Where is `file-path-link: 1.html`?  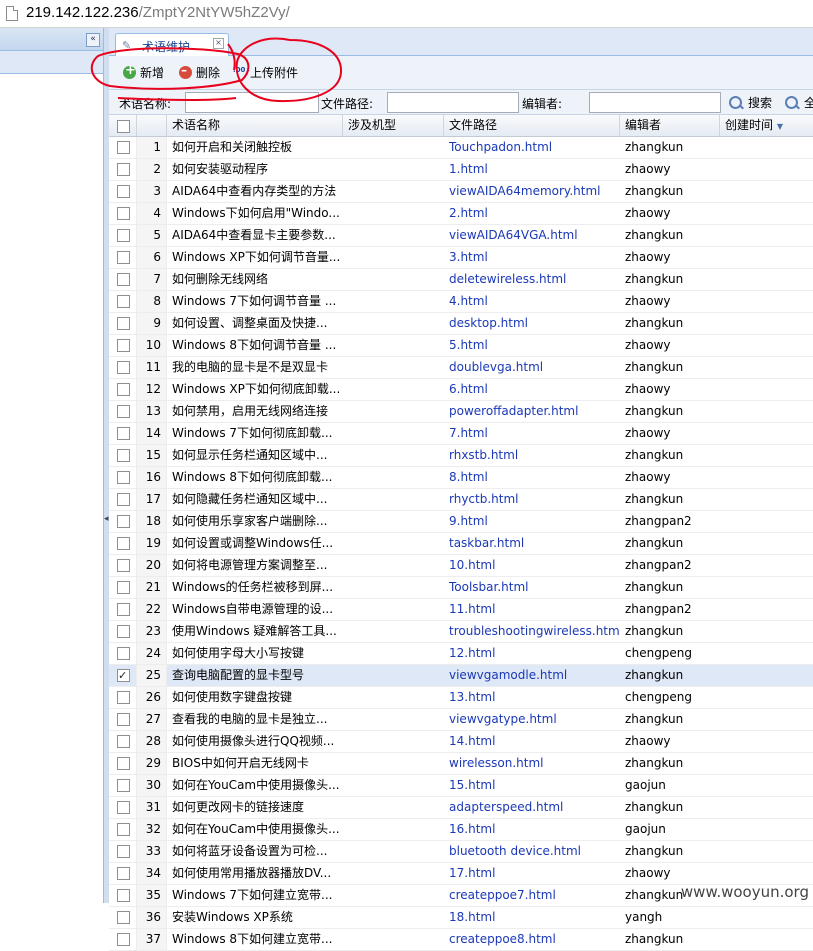 file-path-link: 1.html is located at coordinates (532, 169).